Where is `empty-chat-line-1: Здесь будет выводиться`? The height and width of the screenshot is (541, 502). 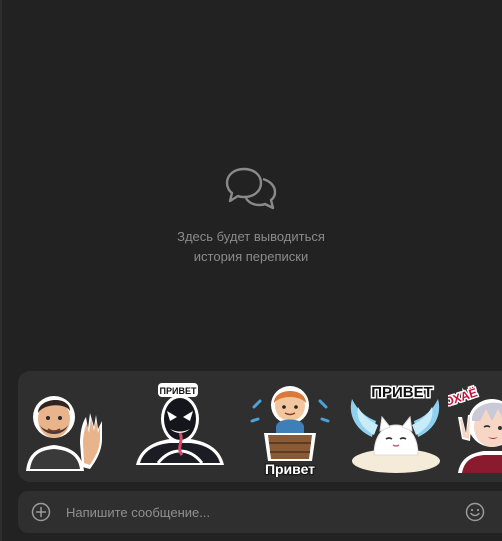 empty-chat-line-1: Здесь будет выводиться is located at coordinates (251, 236).